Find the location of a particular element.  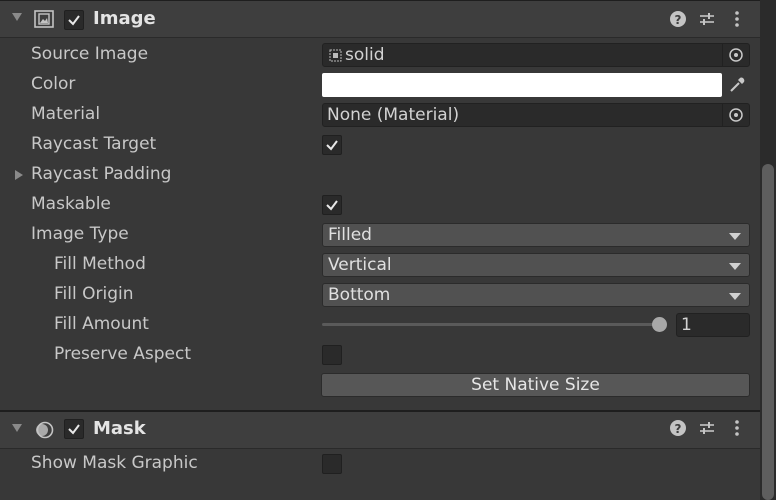

material-row: Material None (Material) is located at coordinates (380, 115).